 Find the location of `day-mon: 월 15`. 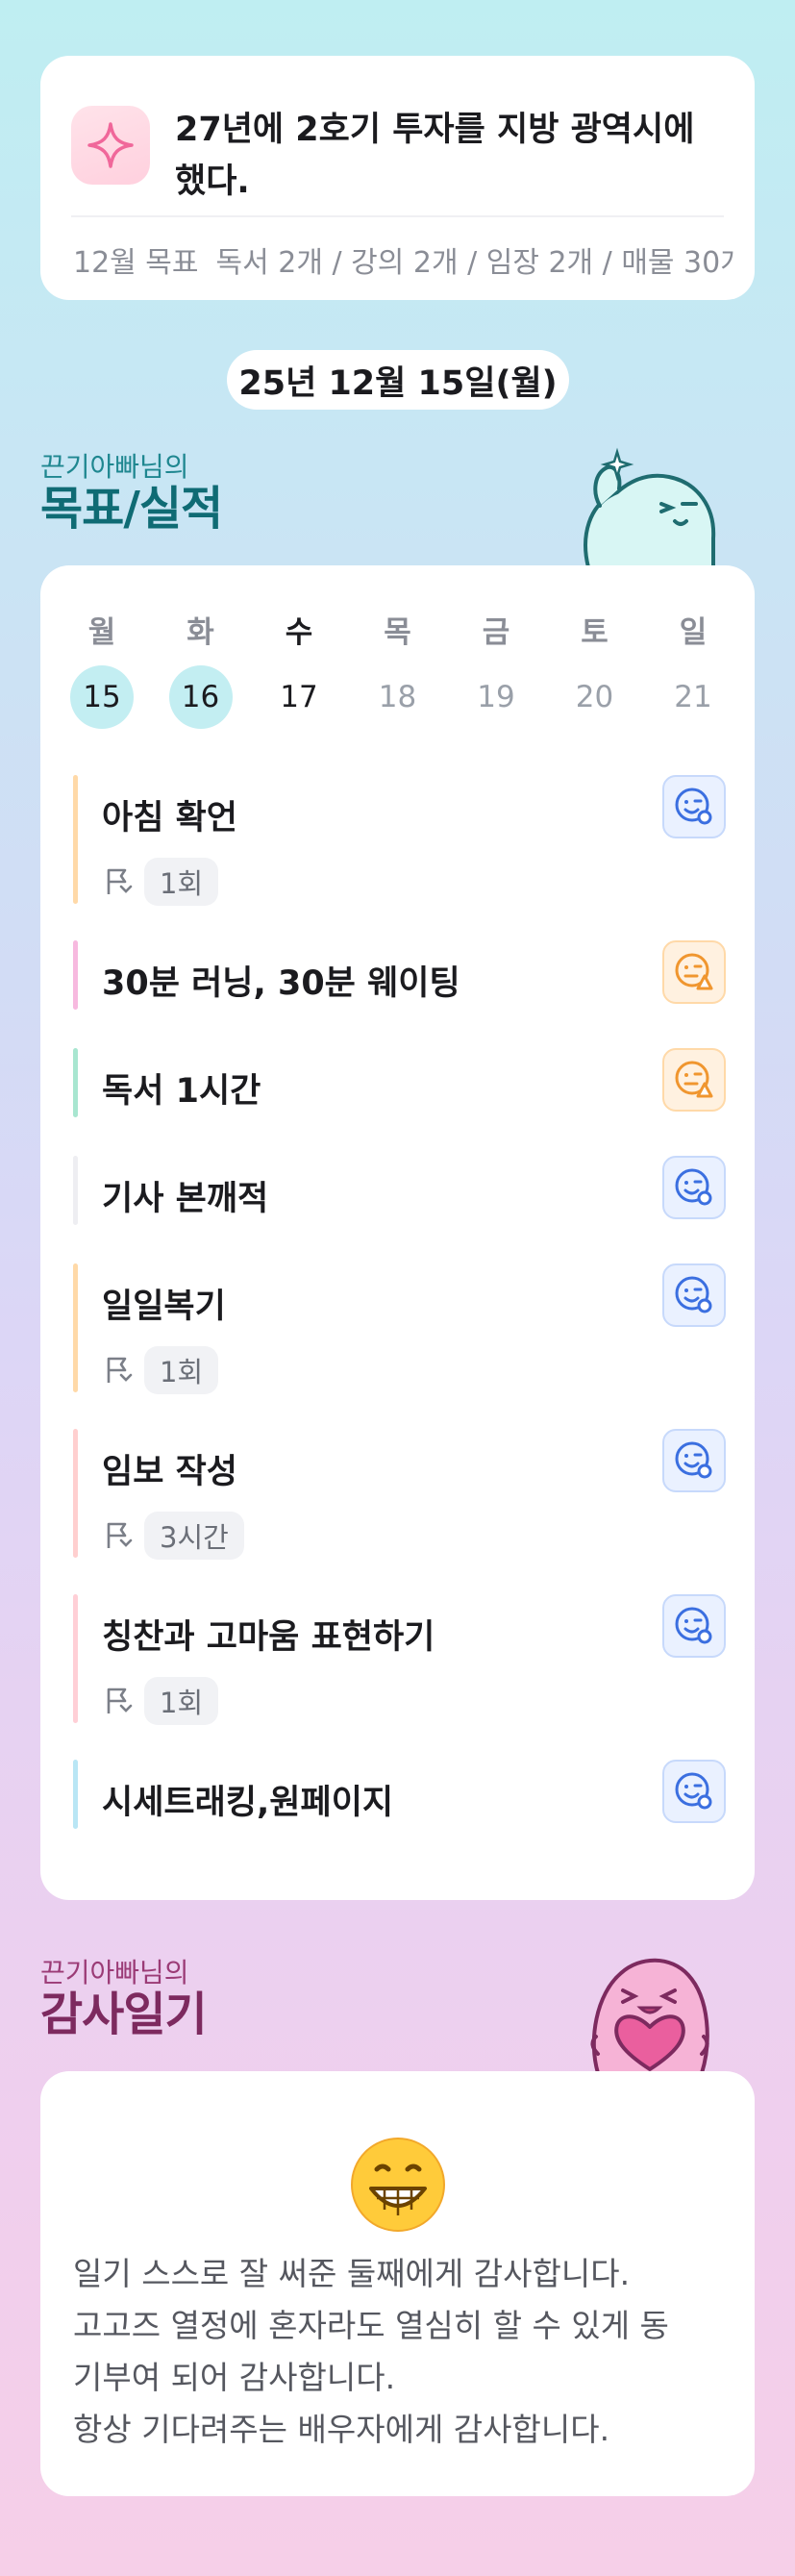

day-mon: 월 15 is located at coordinates (102, 674).